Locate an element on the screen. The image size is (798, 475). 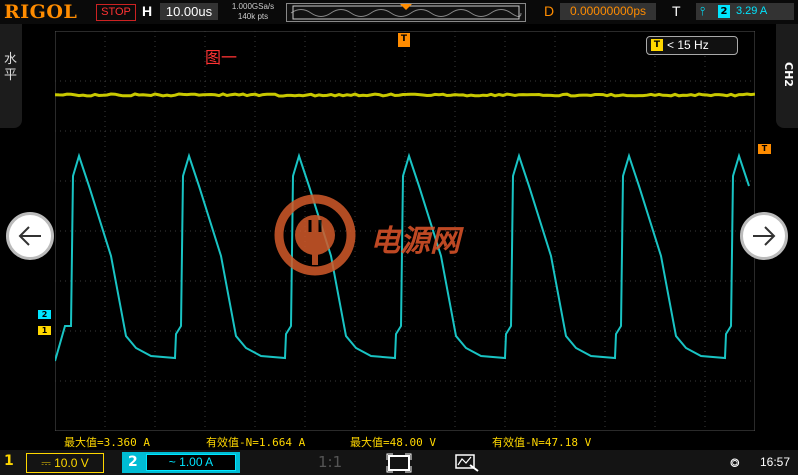
sample-rate-info: 1.000GSa/s 140k pts is located at coordinates (253, 12).